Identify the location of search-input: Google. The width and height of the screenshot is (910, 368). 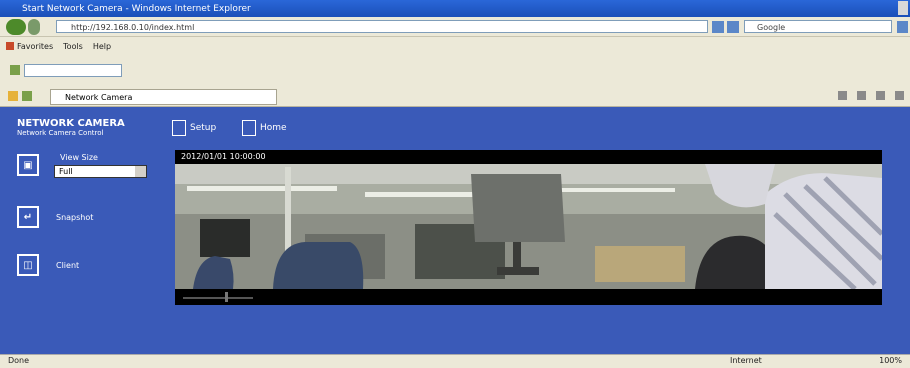
(818, 26).